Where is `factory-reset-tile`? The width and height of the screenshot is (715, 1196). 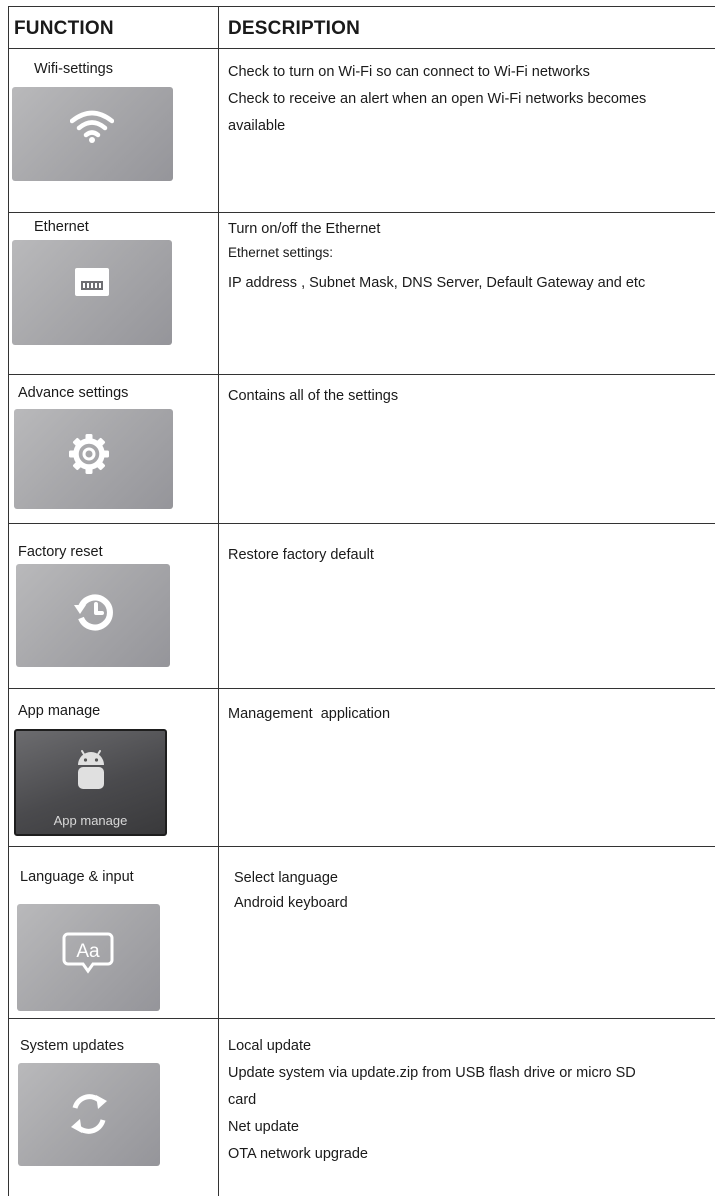 factory-reset-tile is located at coordinates (93, 615).